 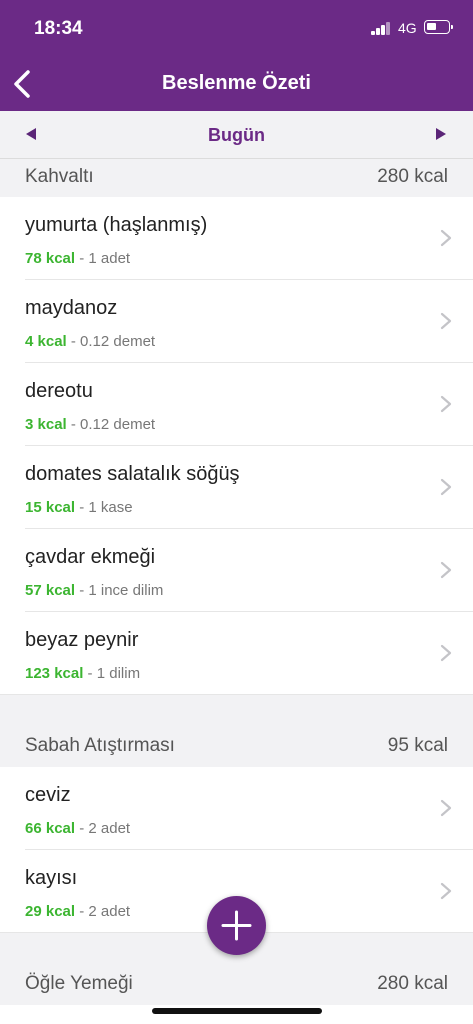 I want to click on food-item: ceviz 66 kcal - 2 adet, so click(x=236, y=808).